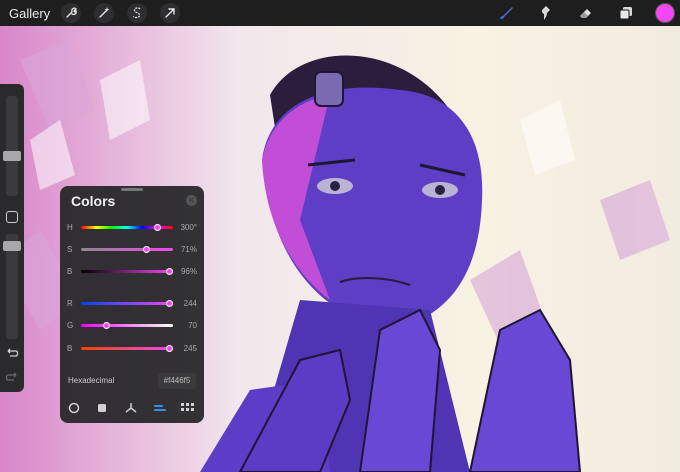  What do you see at coordinates (188, 408) in the screenshot?
I see `palettes-icon` at bounding box center [188, 408].